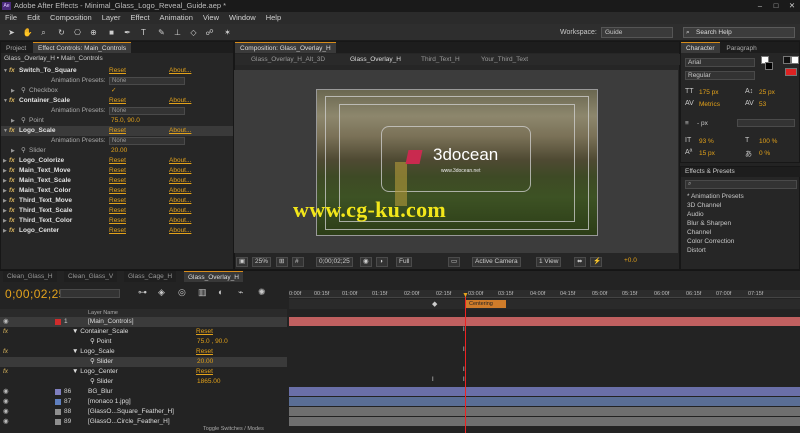 This screenshot has width=800, height=433. What do you see at coordinates (580, 262) in the screenshot?
I see `pixel-aspect-icon: ⬌` at bounding box center [580, 262].